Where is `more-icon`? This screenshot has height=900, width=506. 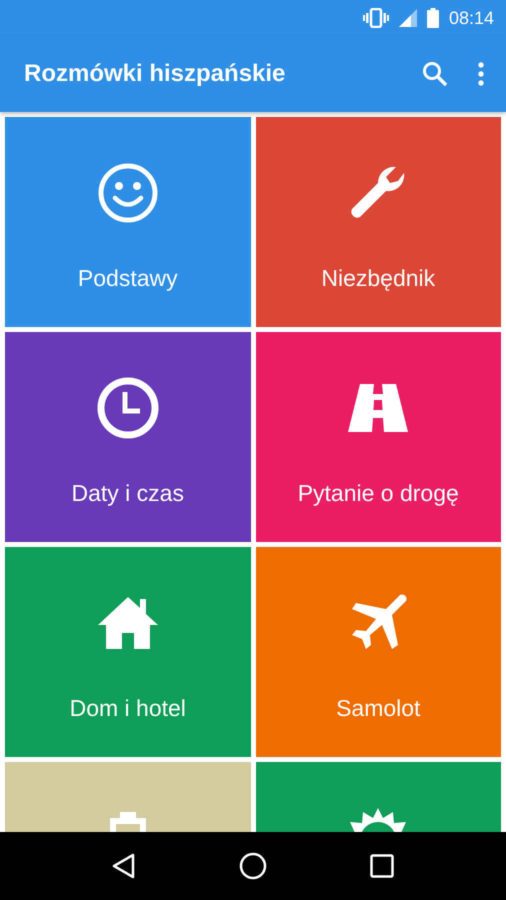
more-icon is located at coordinates (481, 74).